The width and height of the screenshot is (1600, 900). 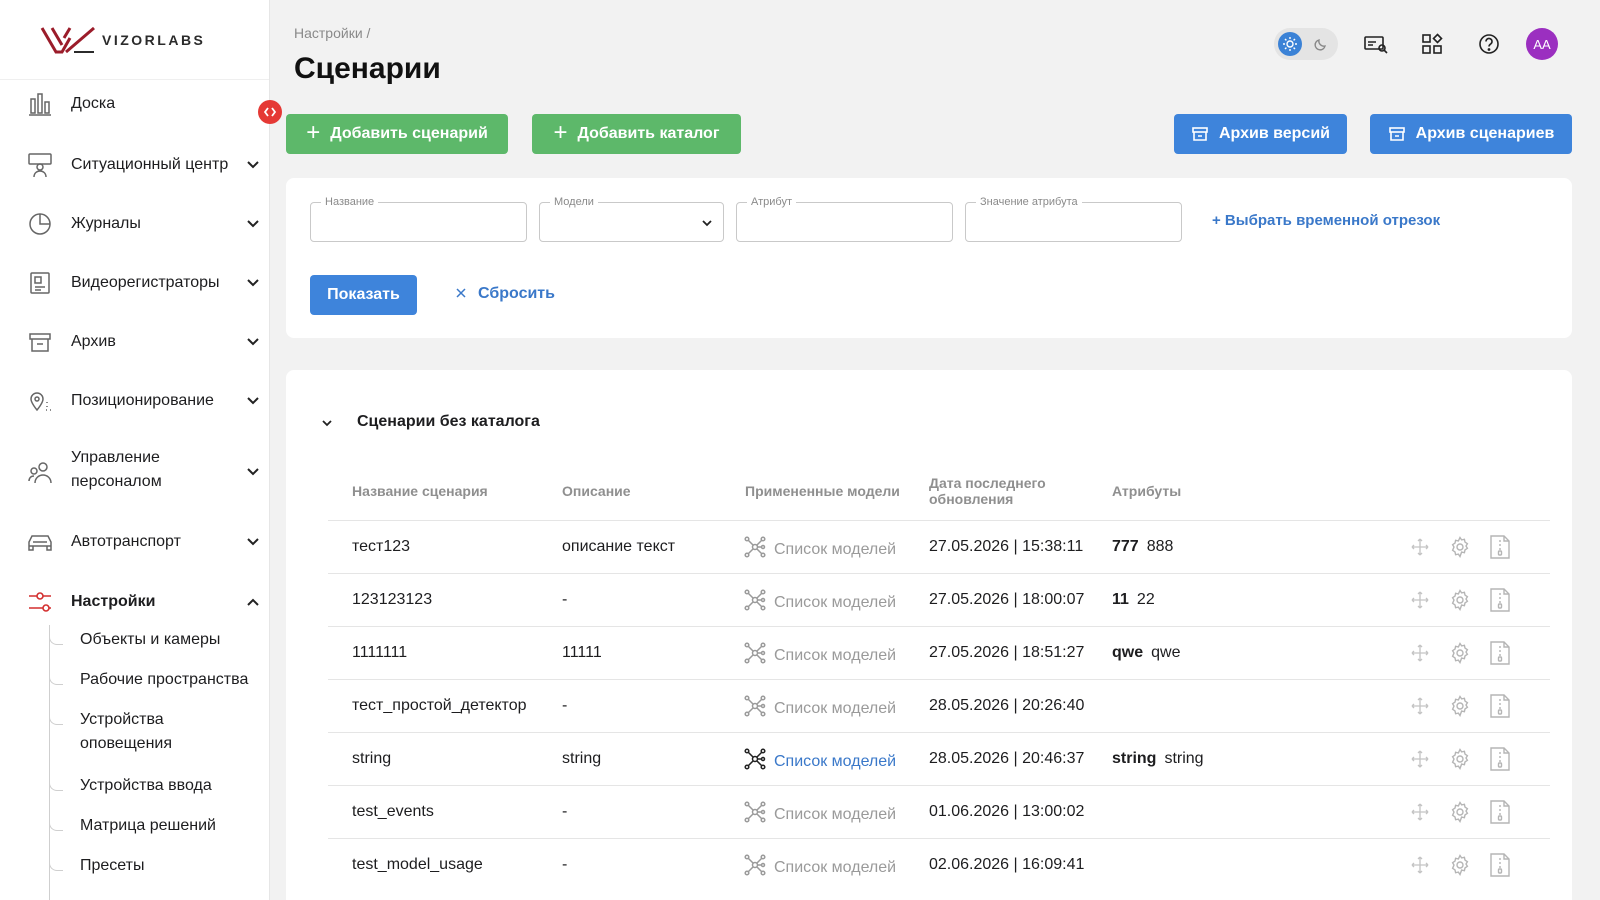 I want to click on attribute-value: string, so click(x=1184, y=758).